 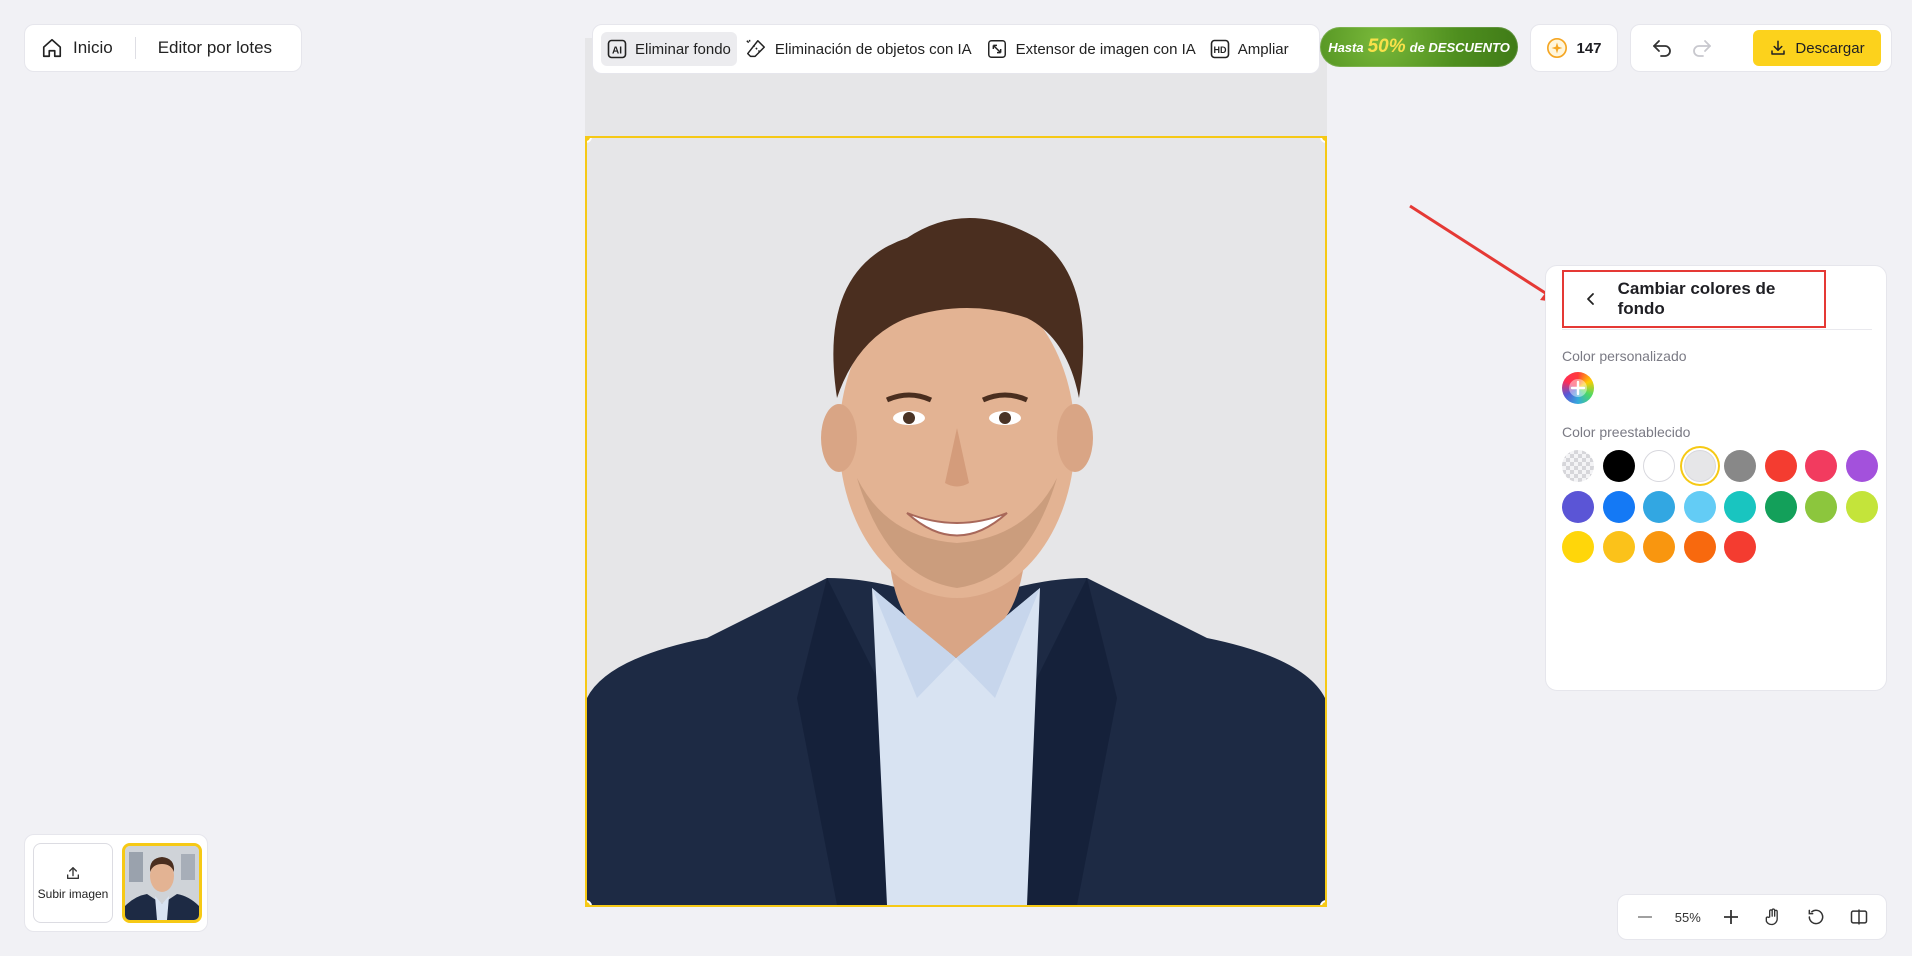 I want to click on upload-label: Subir imagen, so click(x=73, y=894).